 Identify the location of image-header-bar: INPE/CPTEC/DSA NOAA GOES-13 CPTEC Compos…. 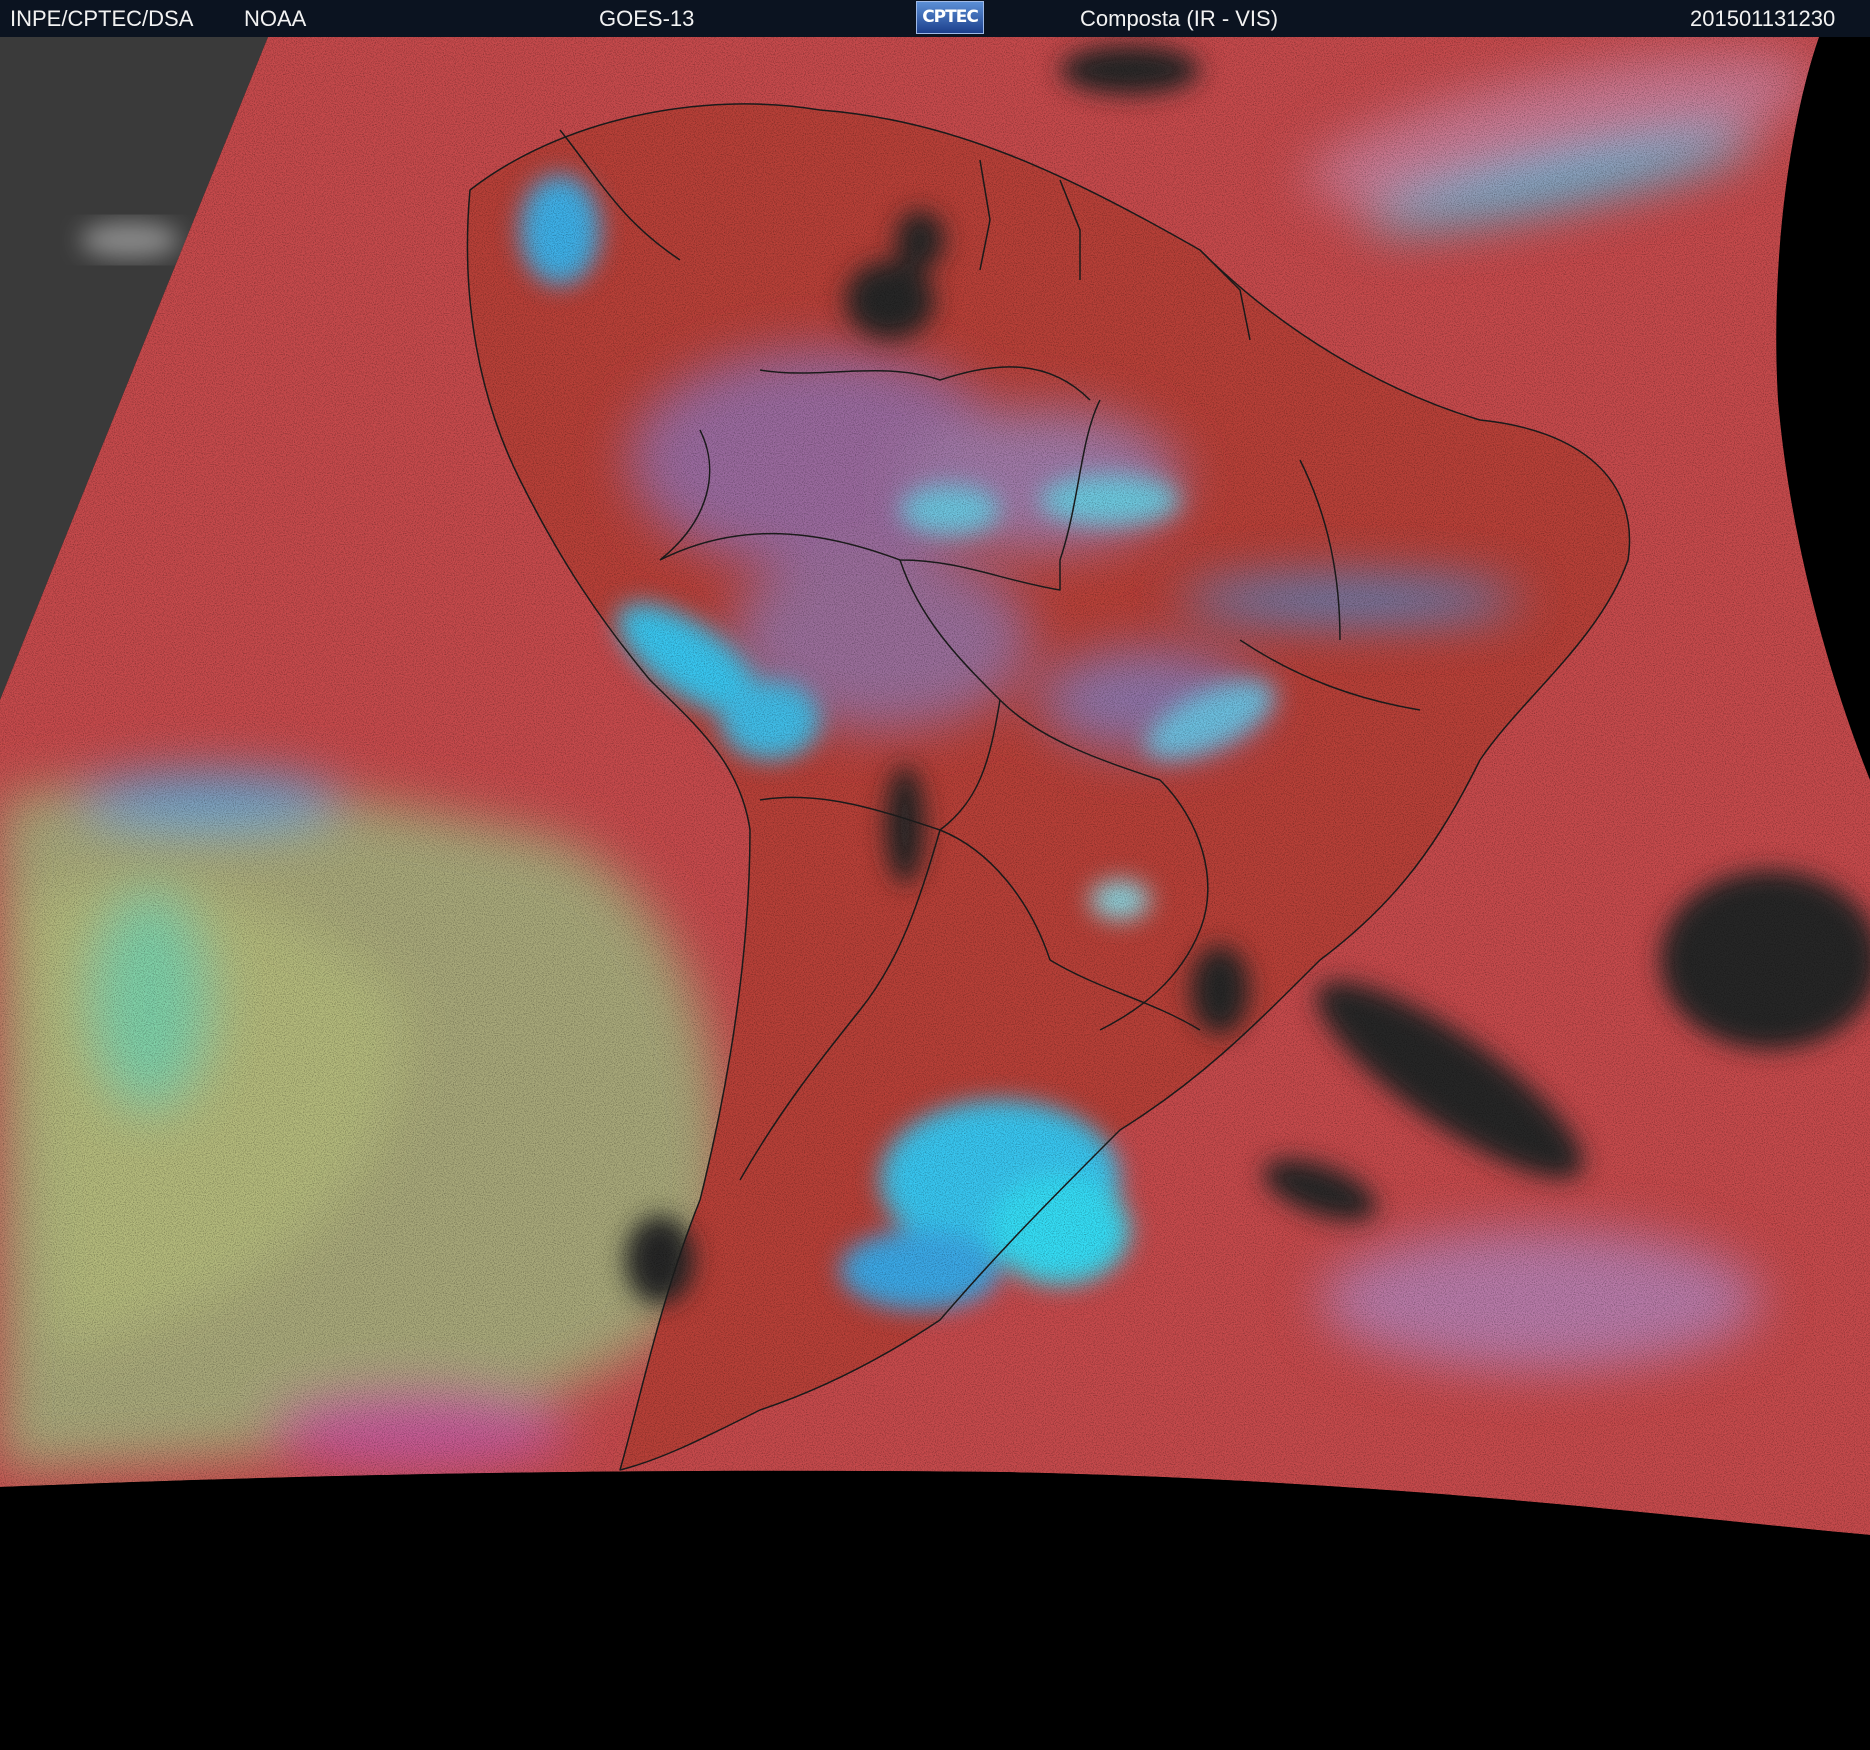
(935, 18).